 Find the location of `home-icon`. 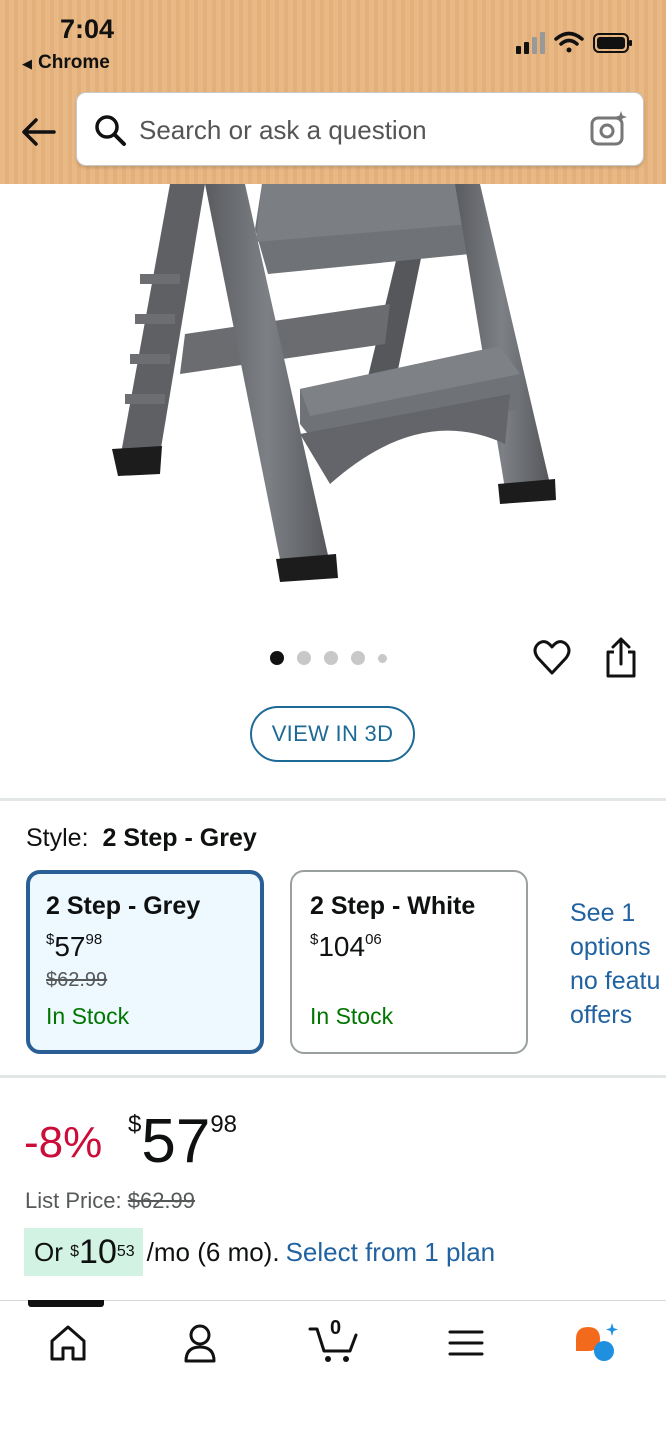

home-icon is located at coordinates (68, 1343).